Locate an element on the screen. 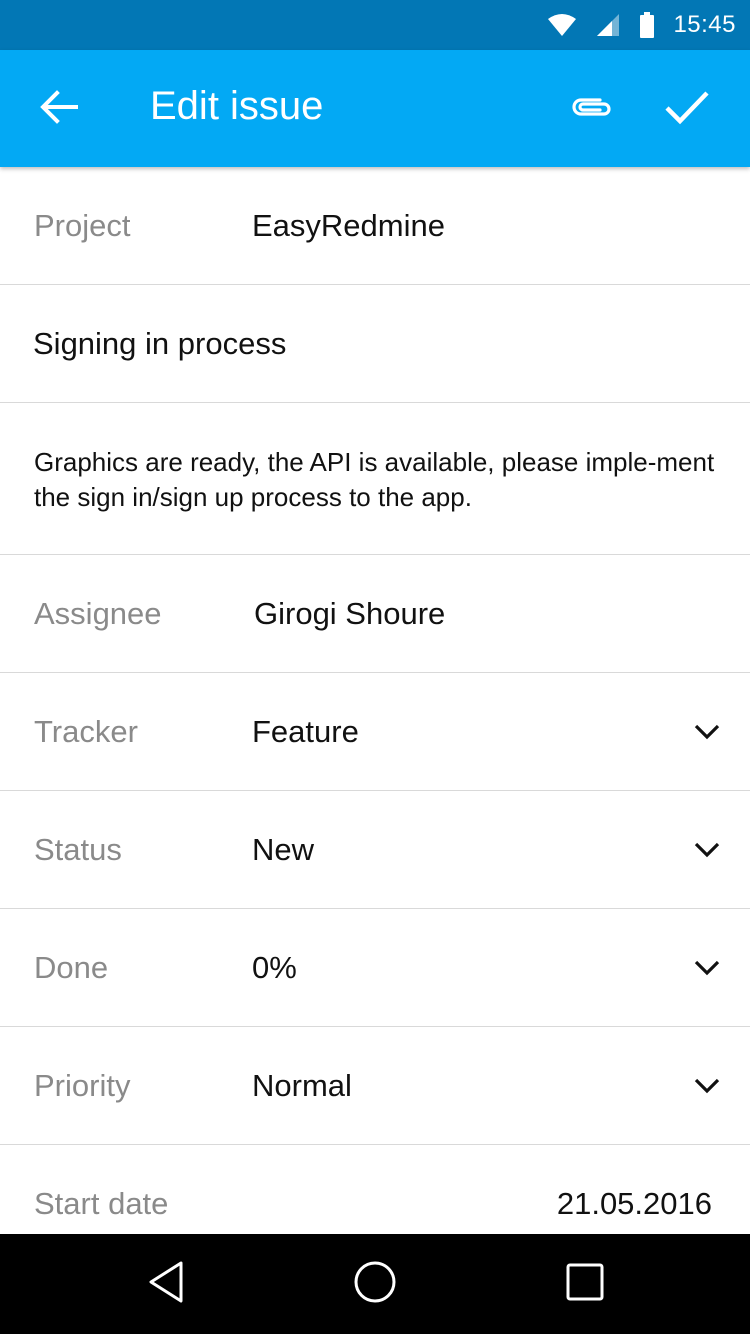 This screenshot has width=750, height=1334. app-bar: Edit issue is located at coordinates (375, 108).